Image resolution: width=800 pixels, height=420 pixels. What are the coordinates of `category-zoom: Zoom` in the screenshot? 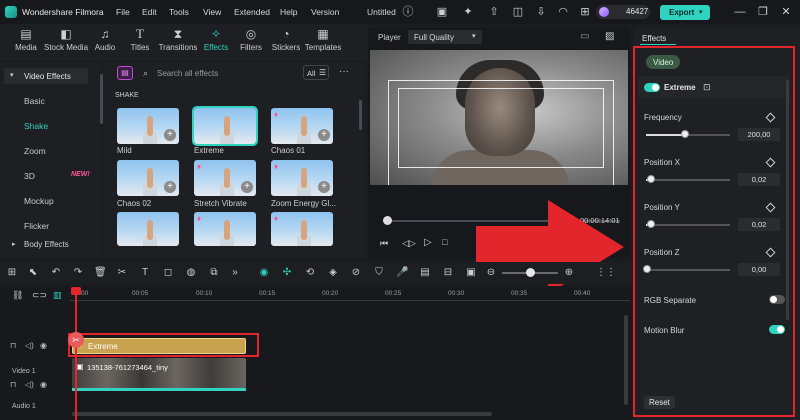 It's located at (35, 151).